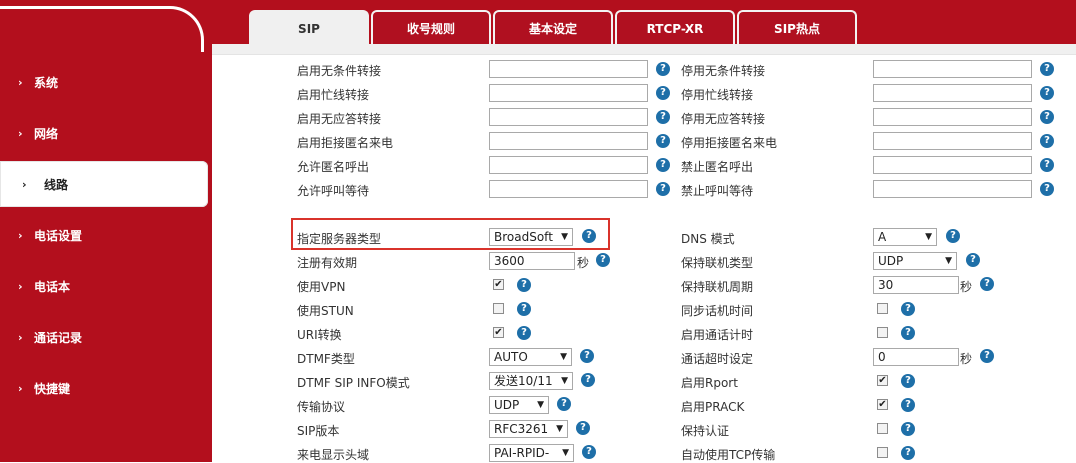 The width and height of the screenshot is (1076, 463). Describe the element at coordinates (104, 184) in the screenshot. I see `sidebar-item-line: › 线路` at that location.